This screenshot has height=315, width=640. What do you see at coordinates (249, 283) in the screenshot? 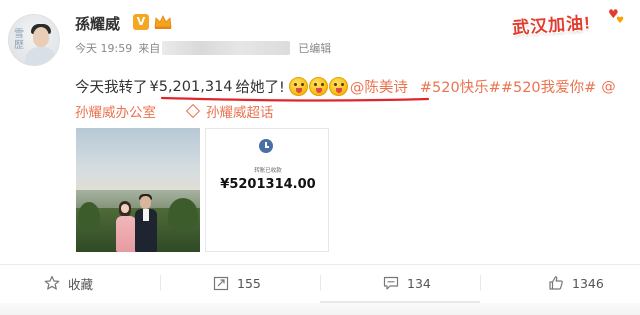
I see `repost-count: 155` at bounding box center [249, 283].